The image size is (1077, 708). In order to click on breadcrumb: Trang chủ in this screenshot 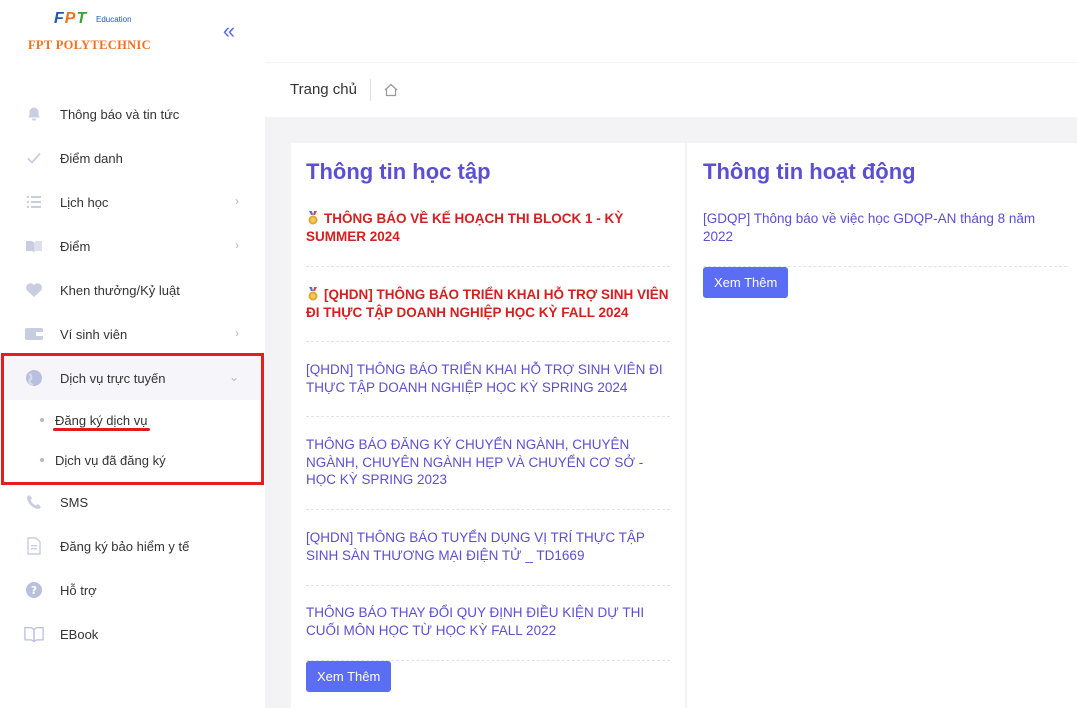, I will do `click(671, 90)`.